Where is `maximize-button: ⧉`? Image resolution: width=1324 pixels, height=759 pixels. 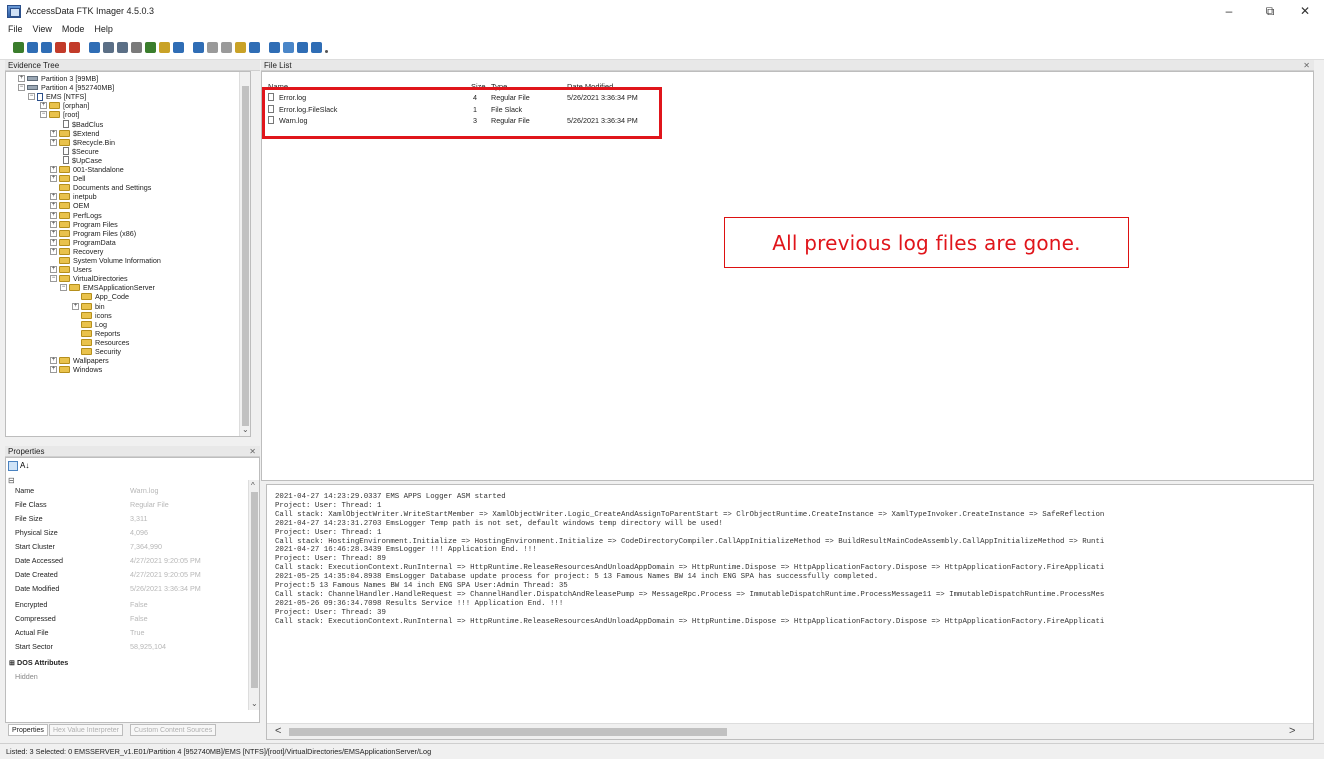
maximize-button: ⧉ is located at coordinates (1270, 11).